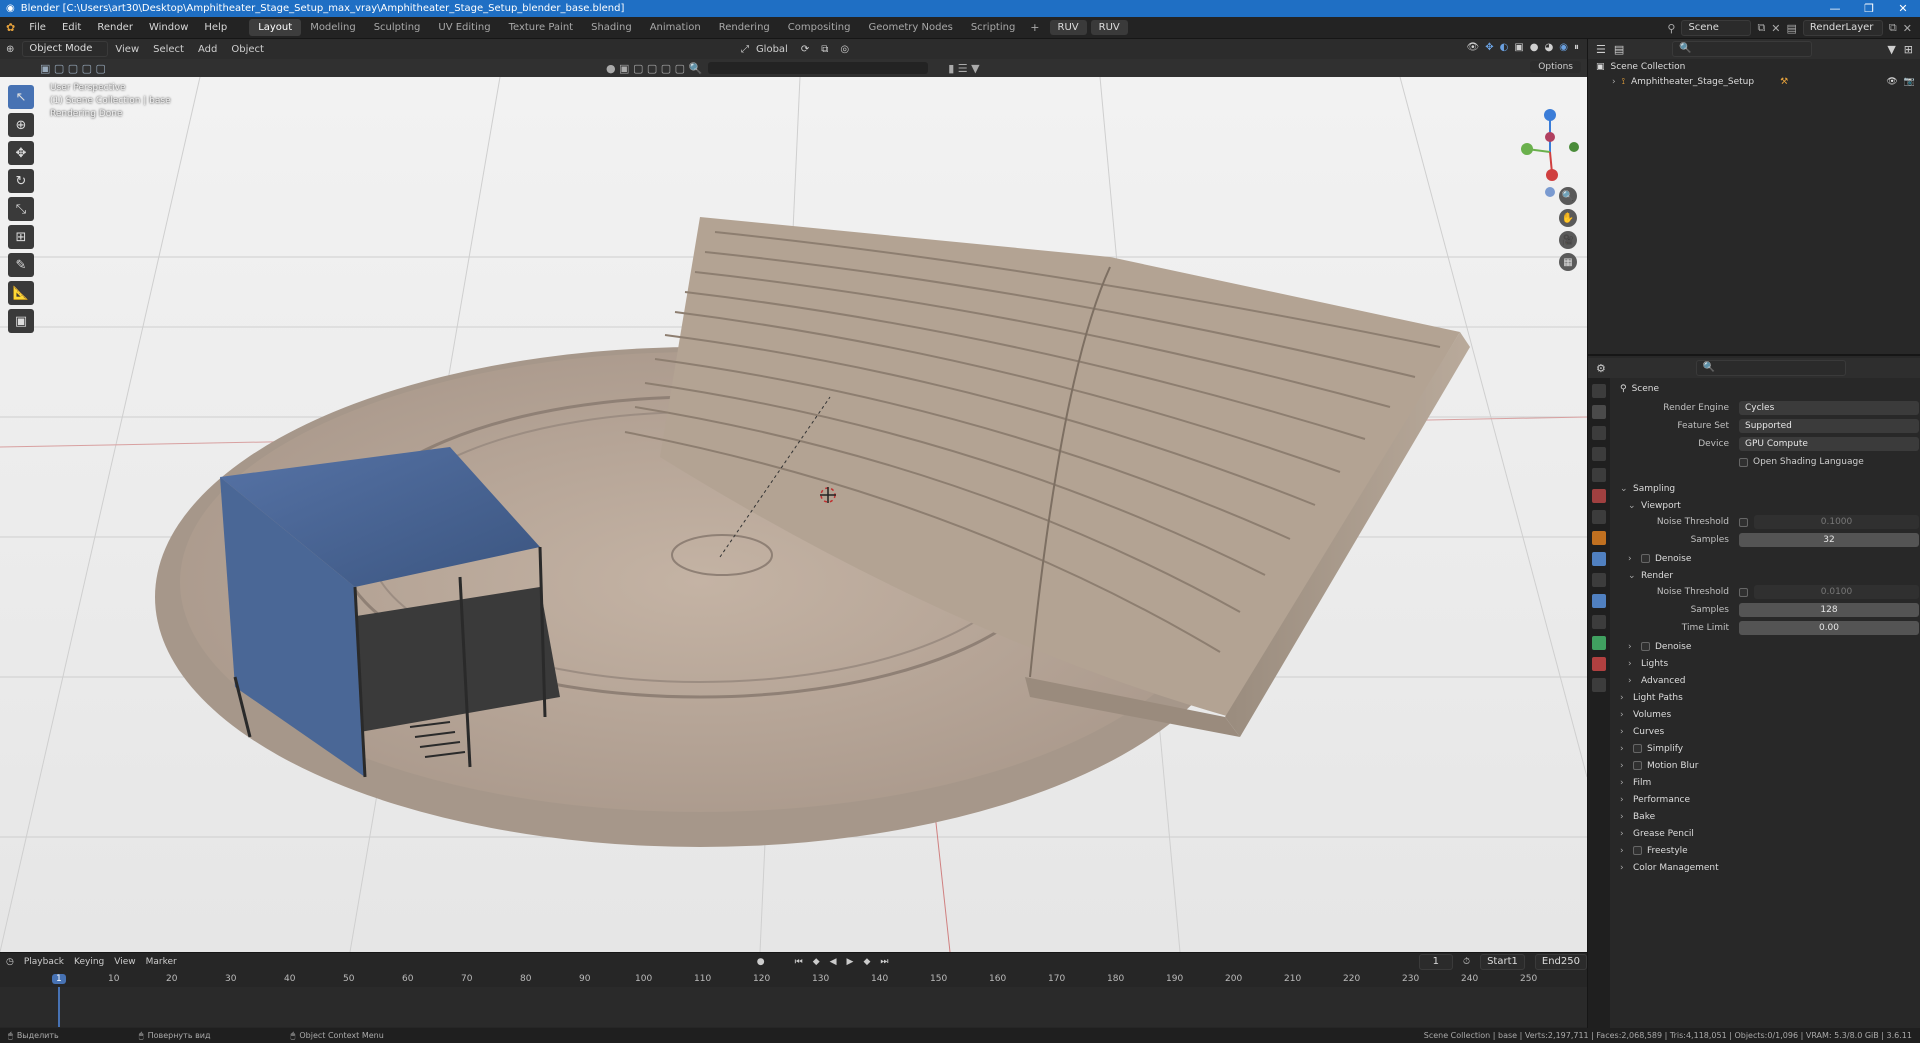 Image resolution: width=1920 pixels, height=1043 pixels. What do you see at coordinates (1766, 731) in the screenshot?
I see `panel-curves: › Curves` at bounding box center [1766, 731].